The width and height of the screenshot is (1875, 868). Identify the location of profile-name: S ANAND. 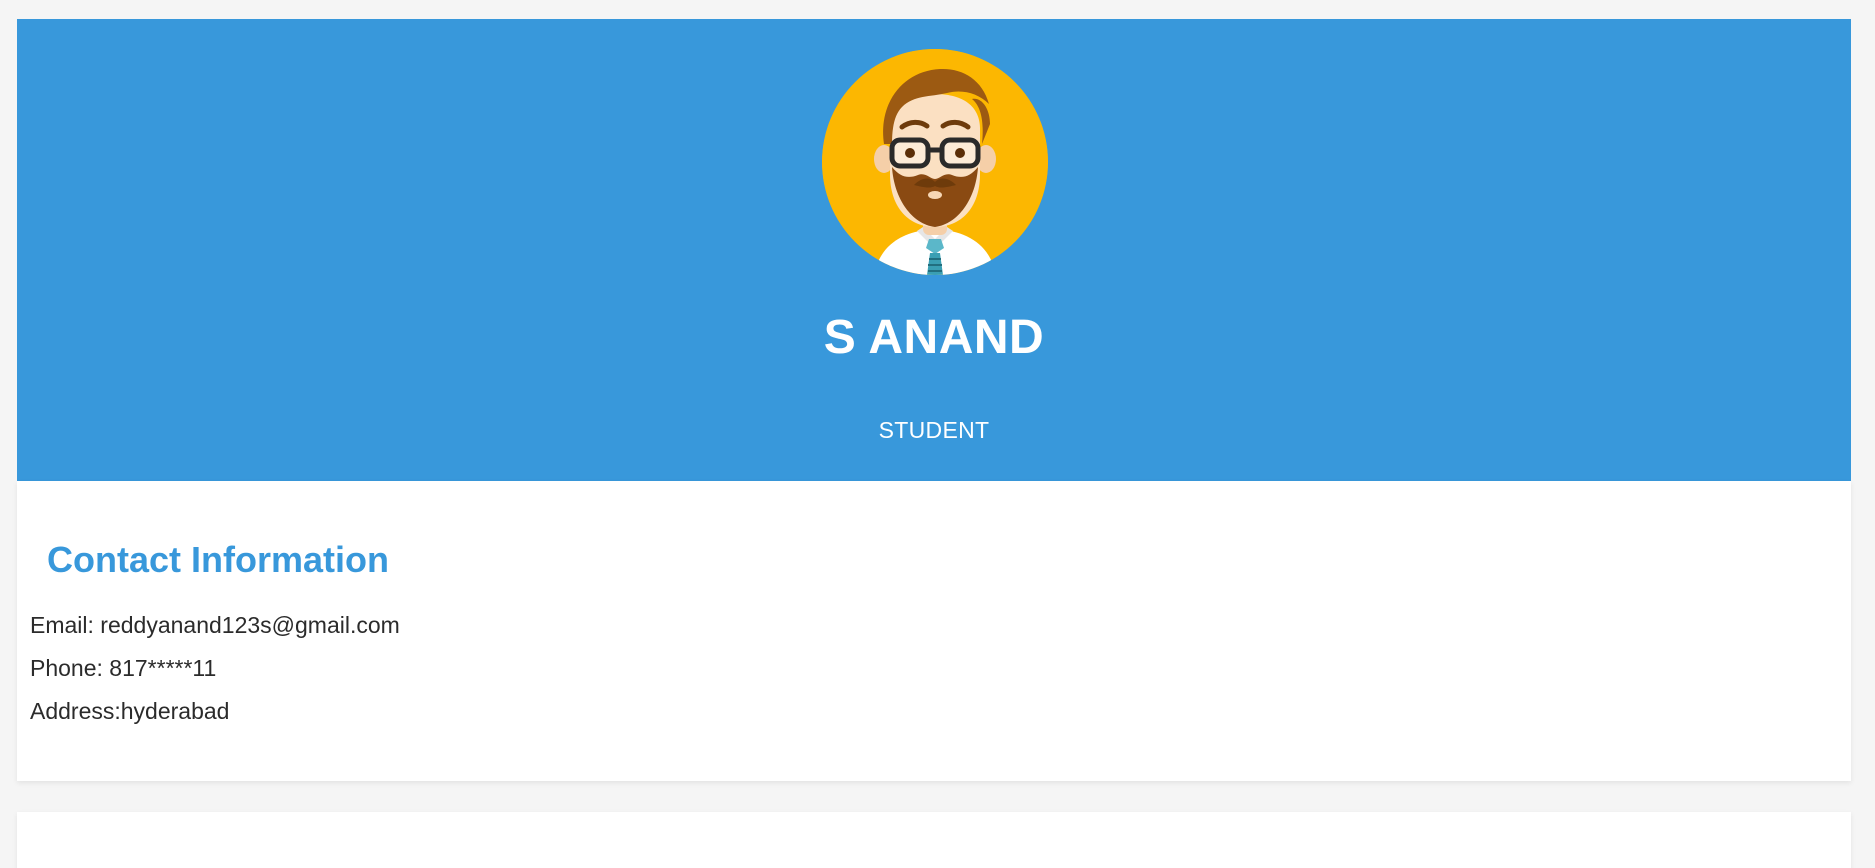
(934, 337).